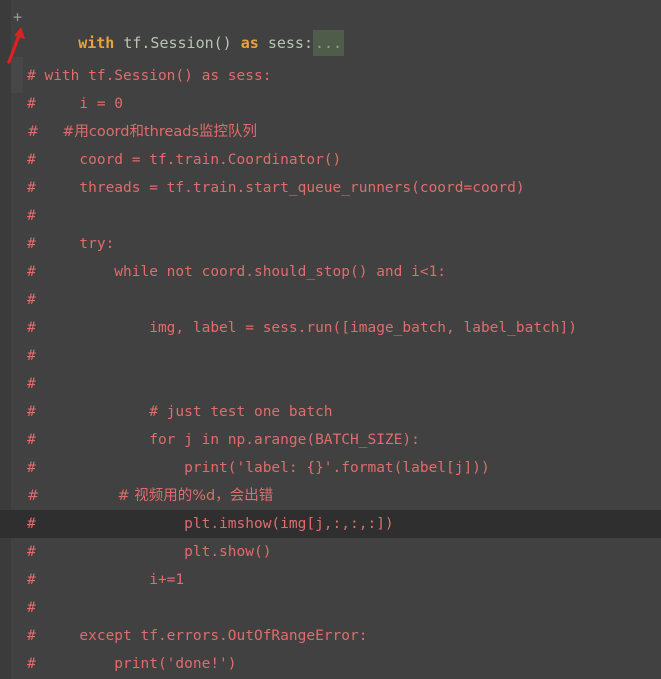 This screenshot has width=661, height=679. What do you see at coordinates (223, 440) in the screenshot?
I see `code-line-text: # for j in np.arange(BATCH_SIZE):` at bounding box center [223, 440].